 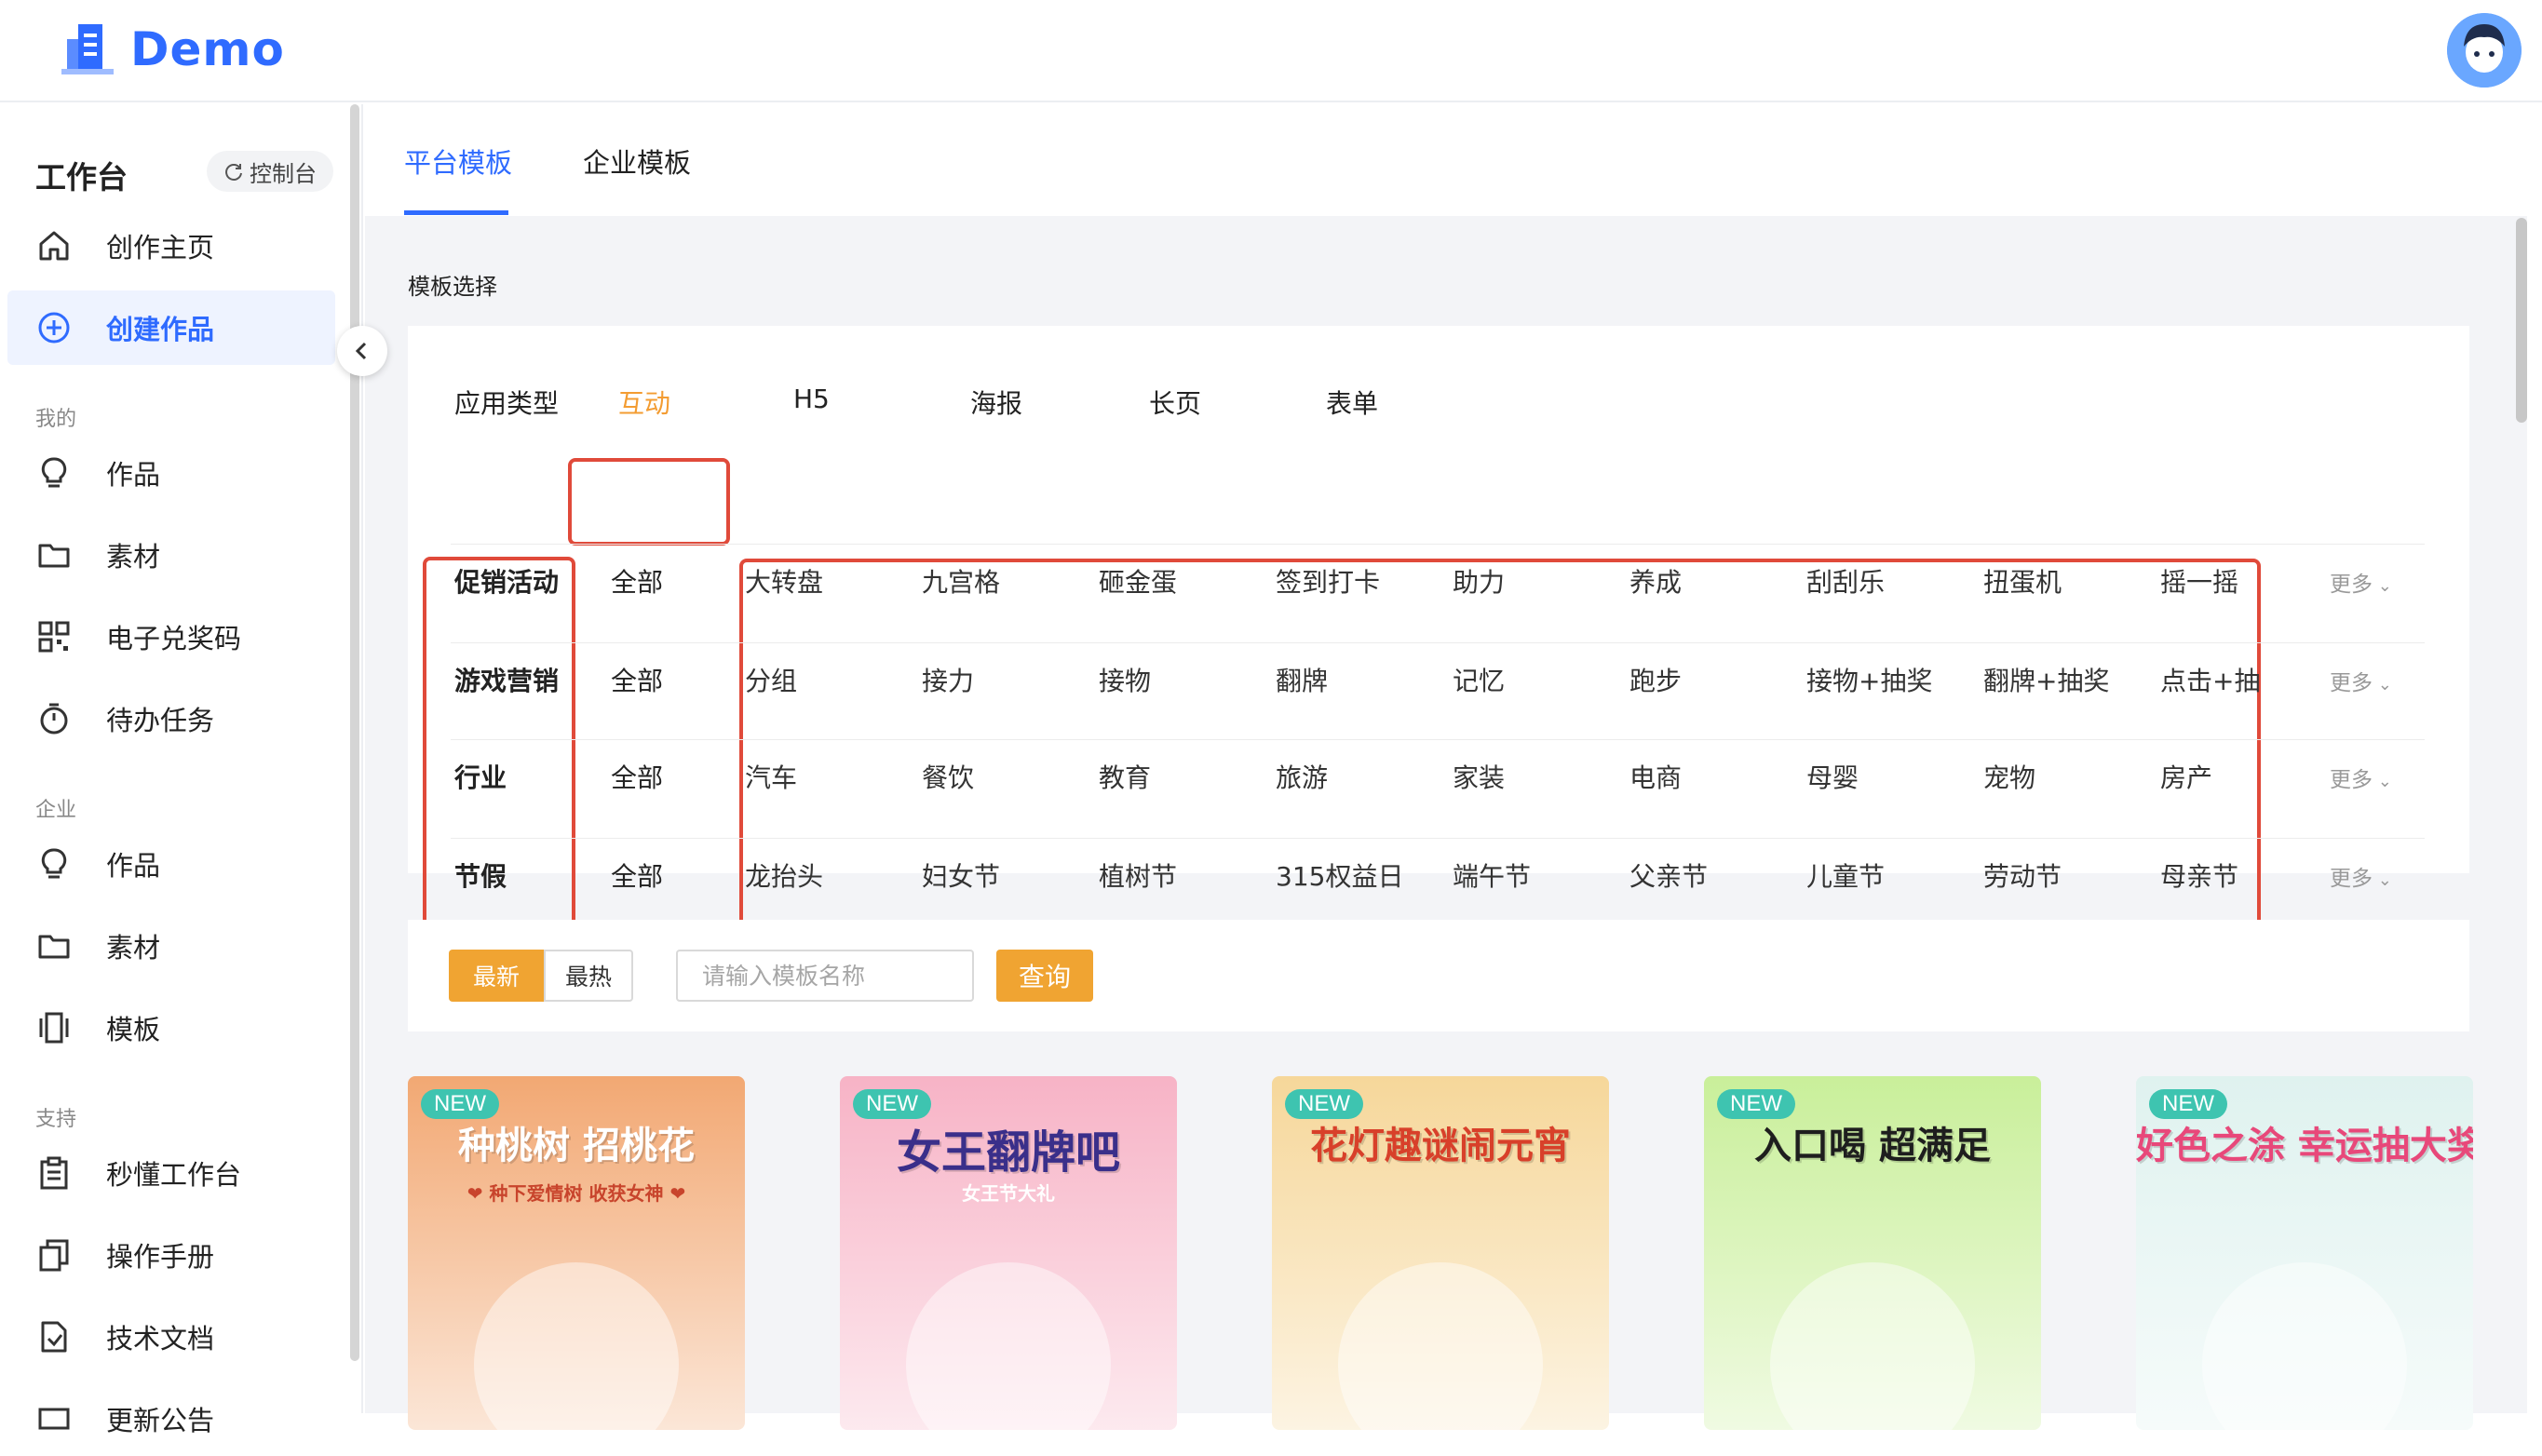 I want to click on console-button: 控制台, so click(x=270, y=171).